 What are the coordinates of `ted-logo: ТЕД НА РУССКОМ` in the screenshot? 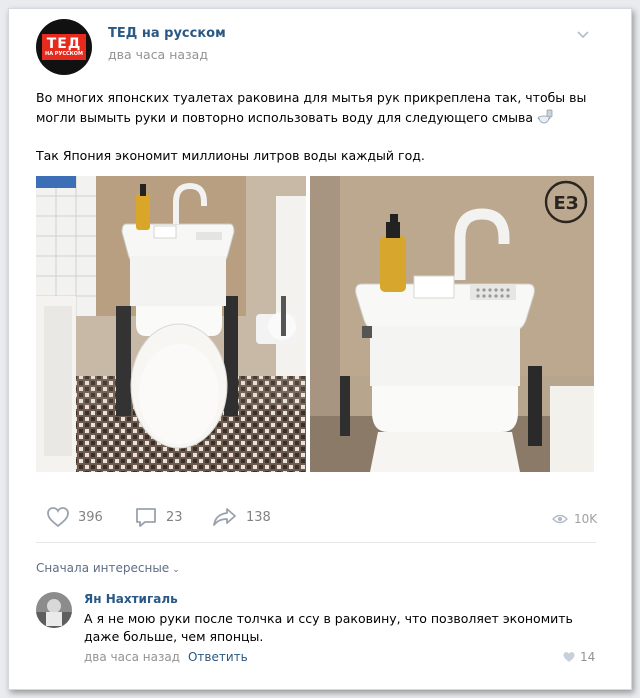 It's located at (64, 47).